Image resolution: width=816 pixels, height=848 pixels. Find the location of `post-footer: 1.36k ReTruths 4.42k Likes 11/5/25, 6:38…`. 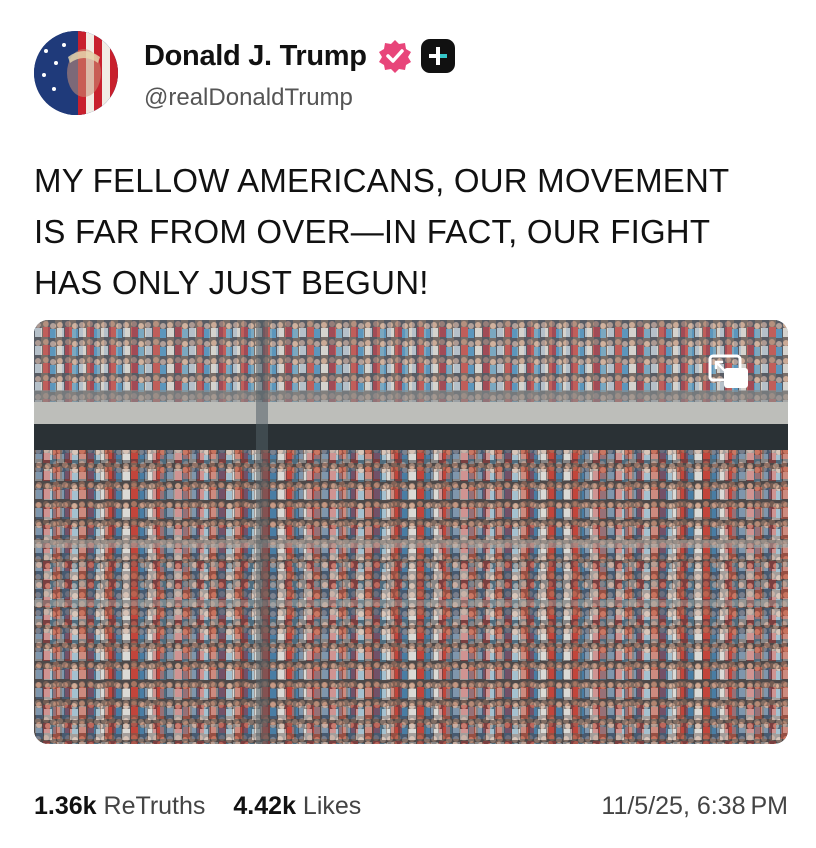

post-footer: 1.36k ReTruths 4.42k Likes 11/5/25, 6:38… is located at coordinates (411, 806).